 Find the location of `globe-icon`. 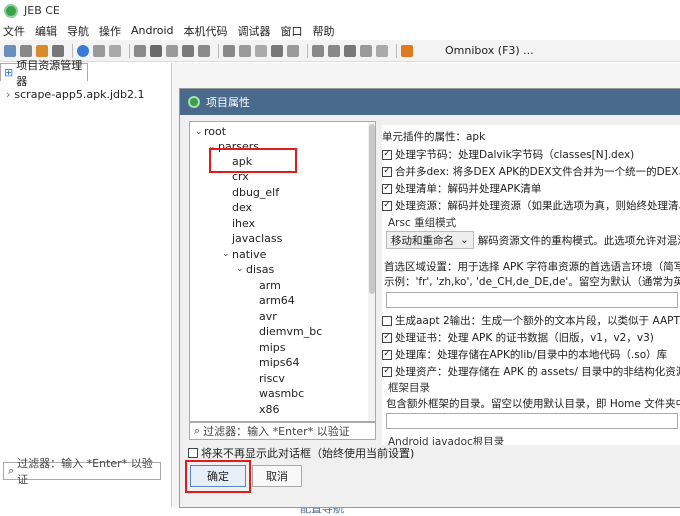

globe-icon is located at coordinates (83, 50).